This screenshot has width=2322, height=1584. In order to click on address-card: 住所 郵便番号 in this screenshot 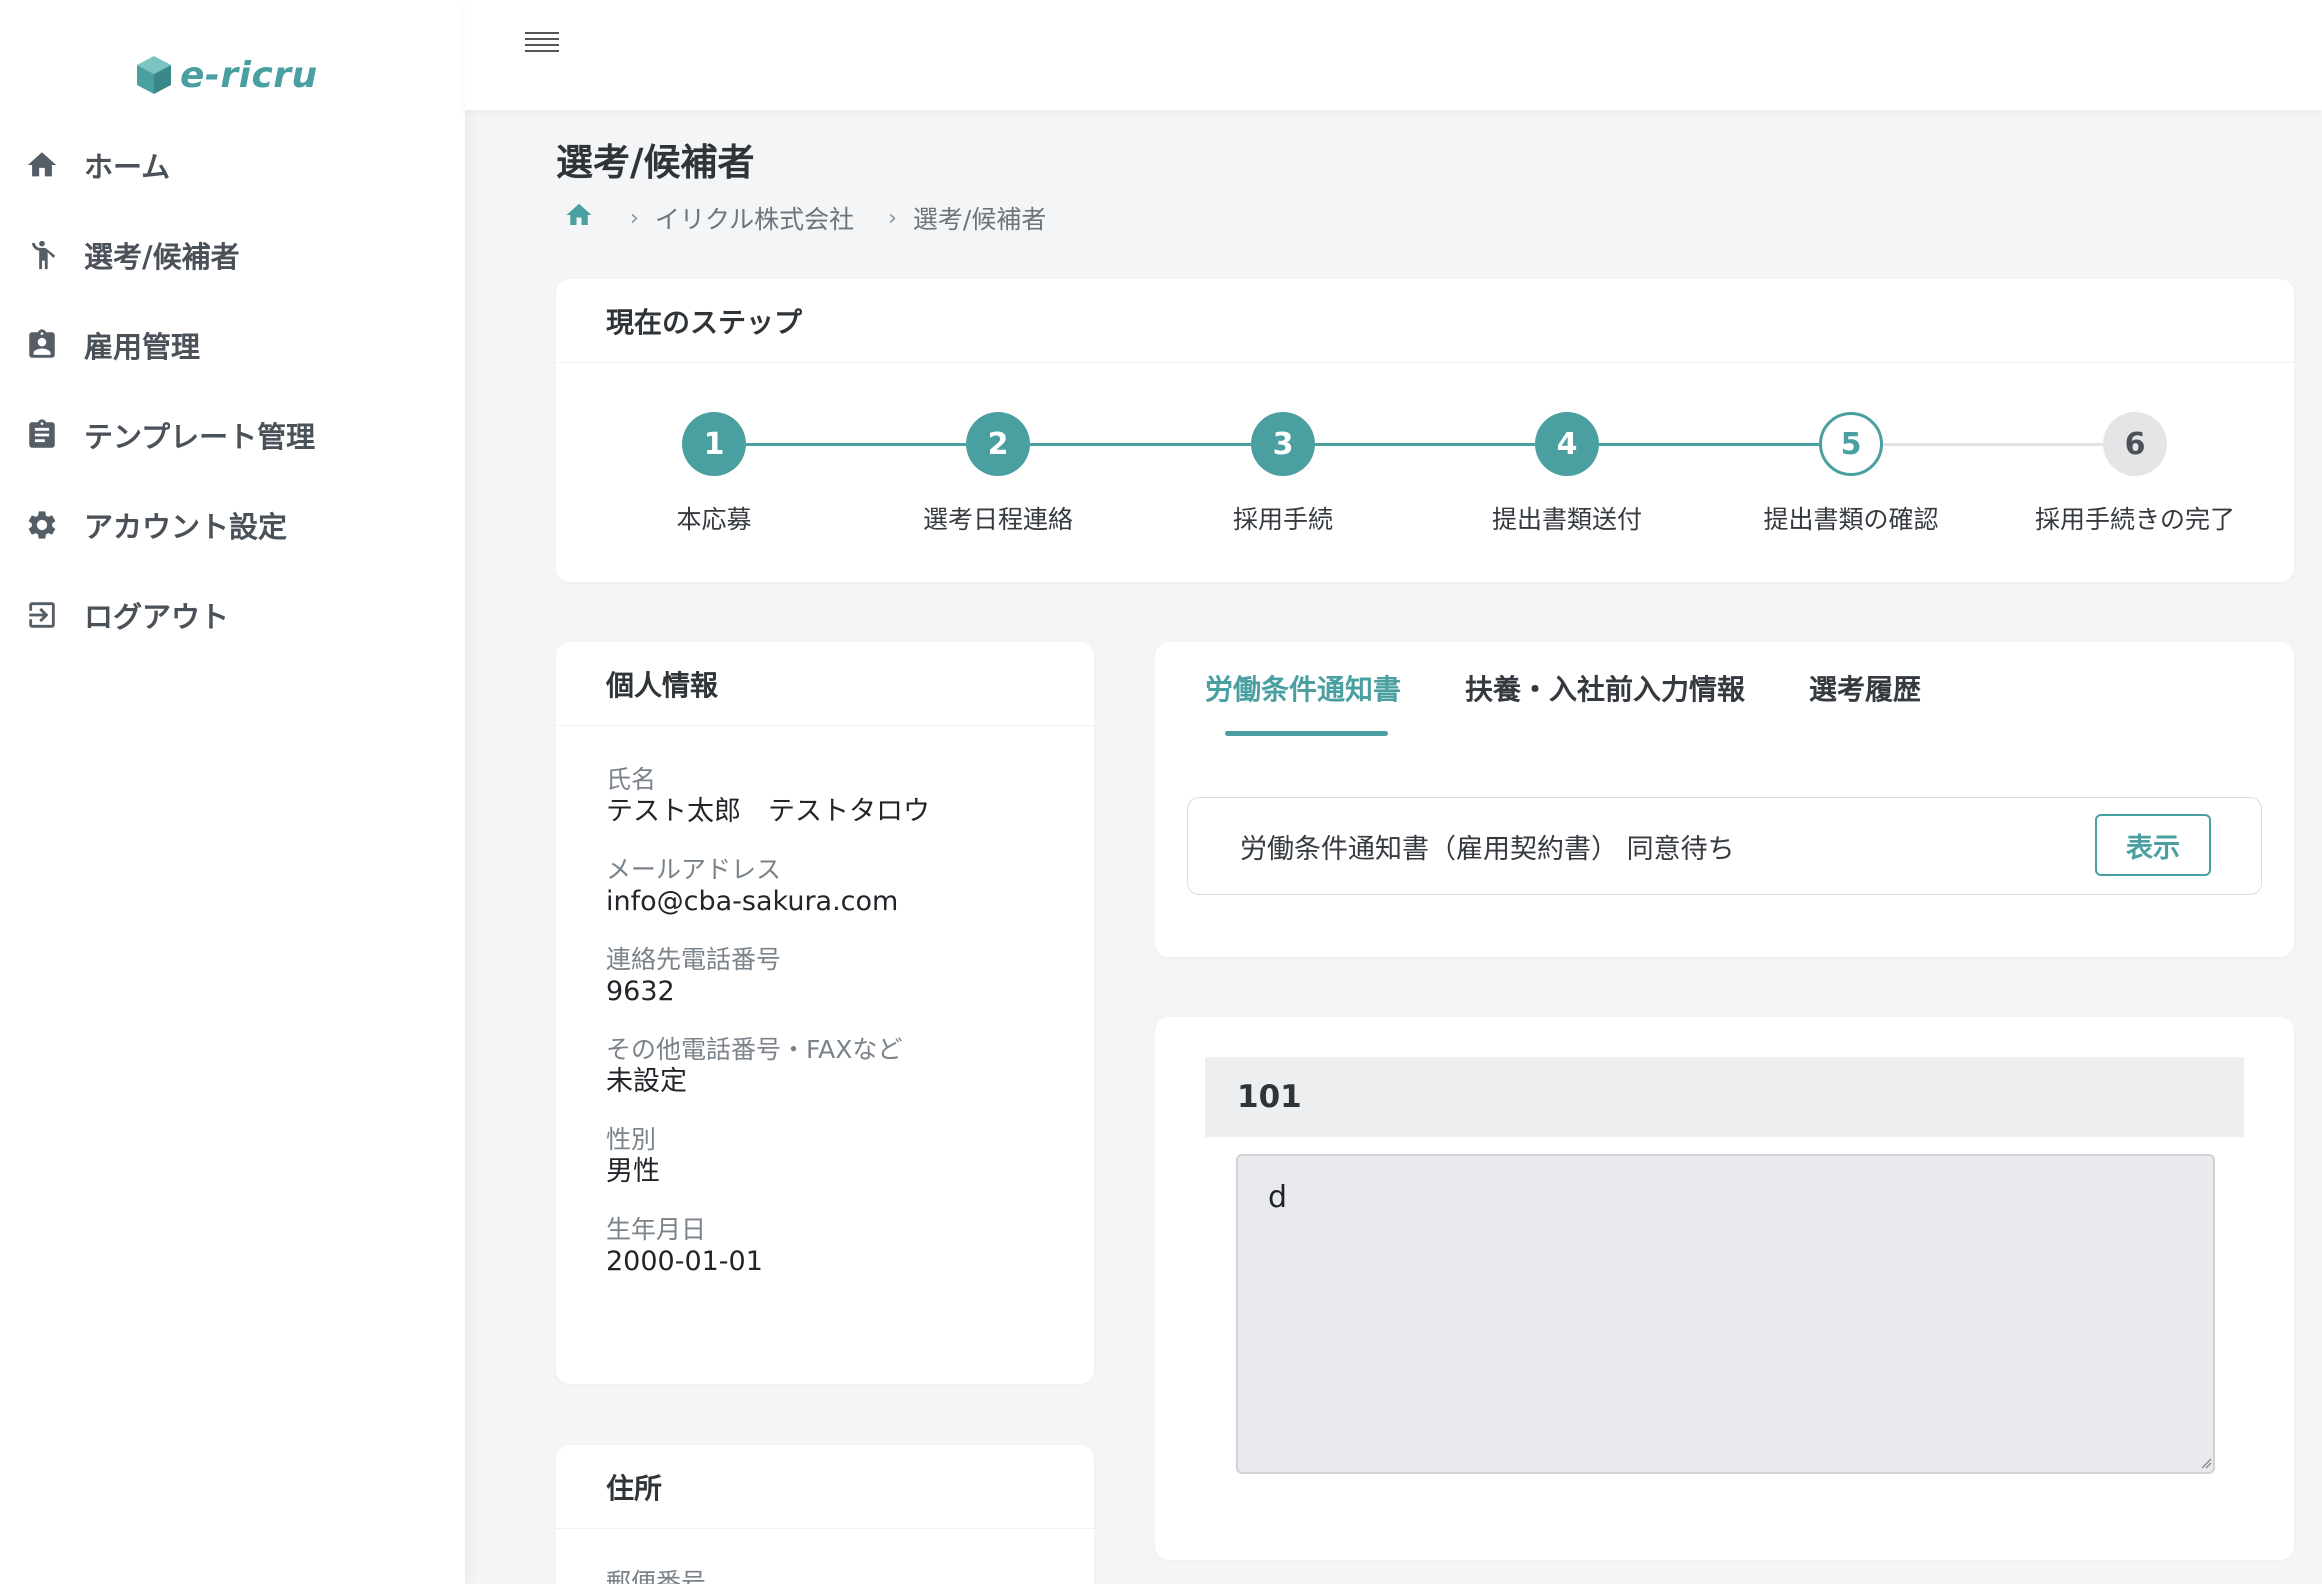, I will do `click(825, 1514)`.